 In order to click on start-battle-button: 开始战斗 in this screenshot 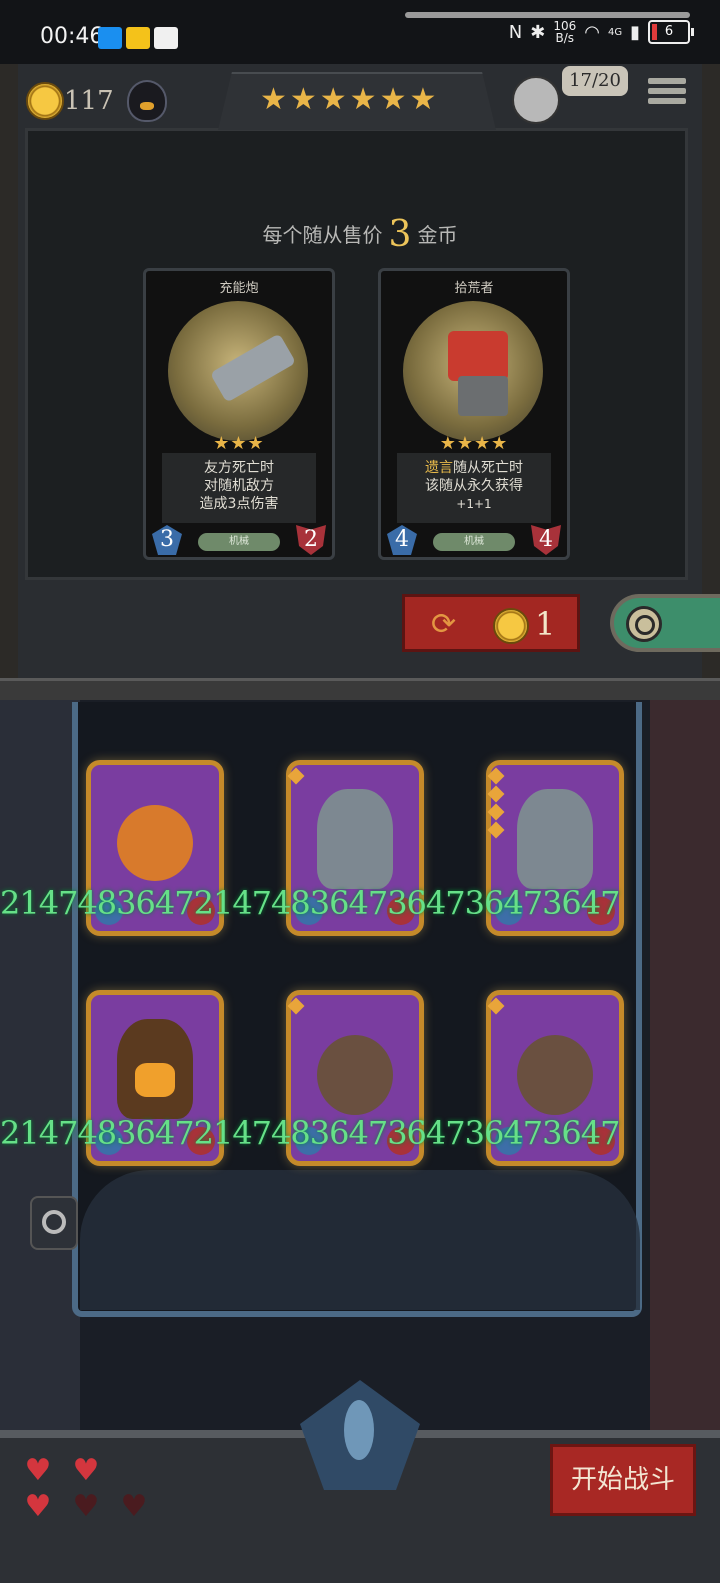, I will do `click(623, 1480)`.